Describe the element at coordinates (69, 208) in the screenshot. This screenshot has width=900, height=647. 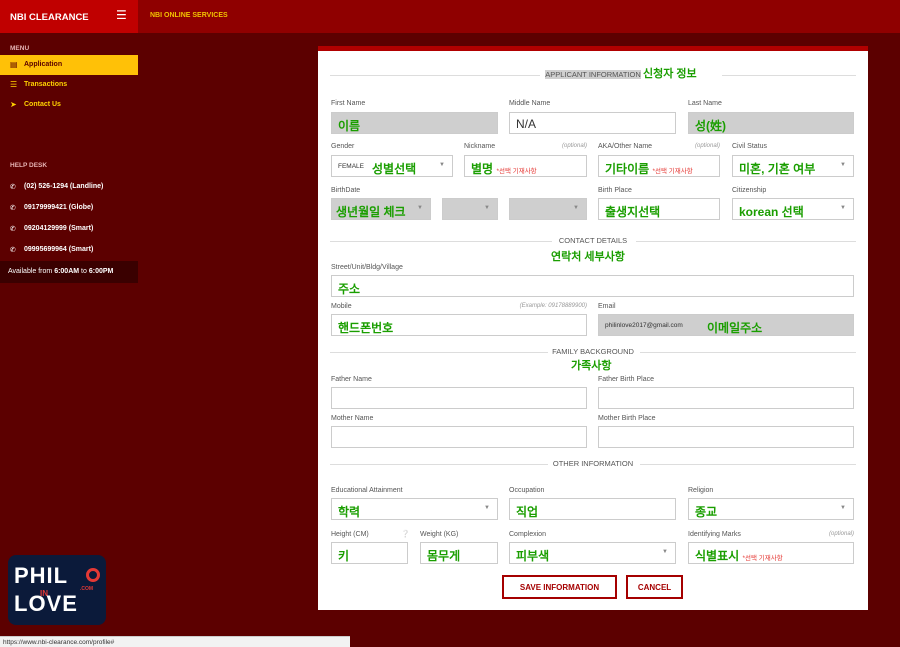
I see `helpdesk-phone: ✆ 09179999421 (Globe)` at that location.